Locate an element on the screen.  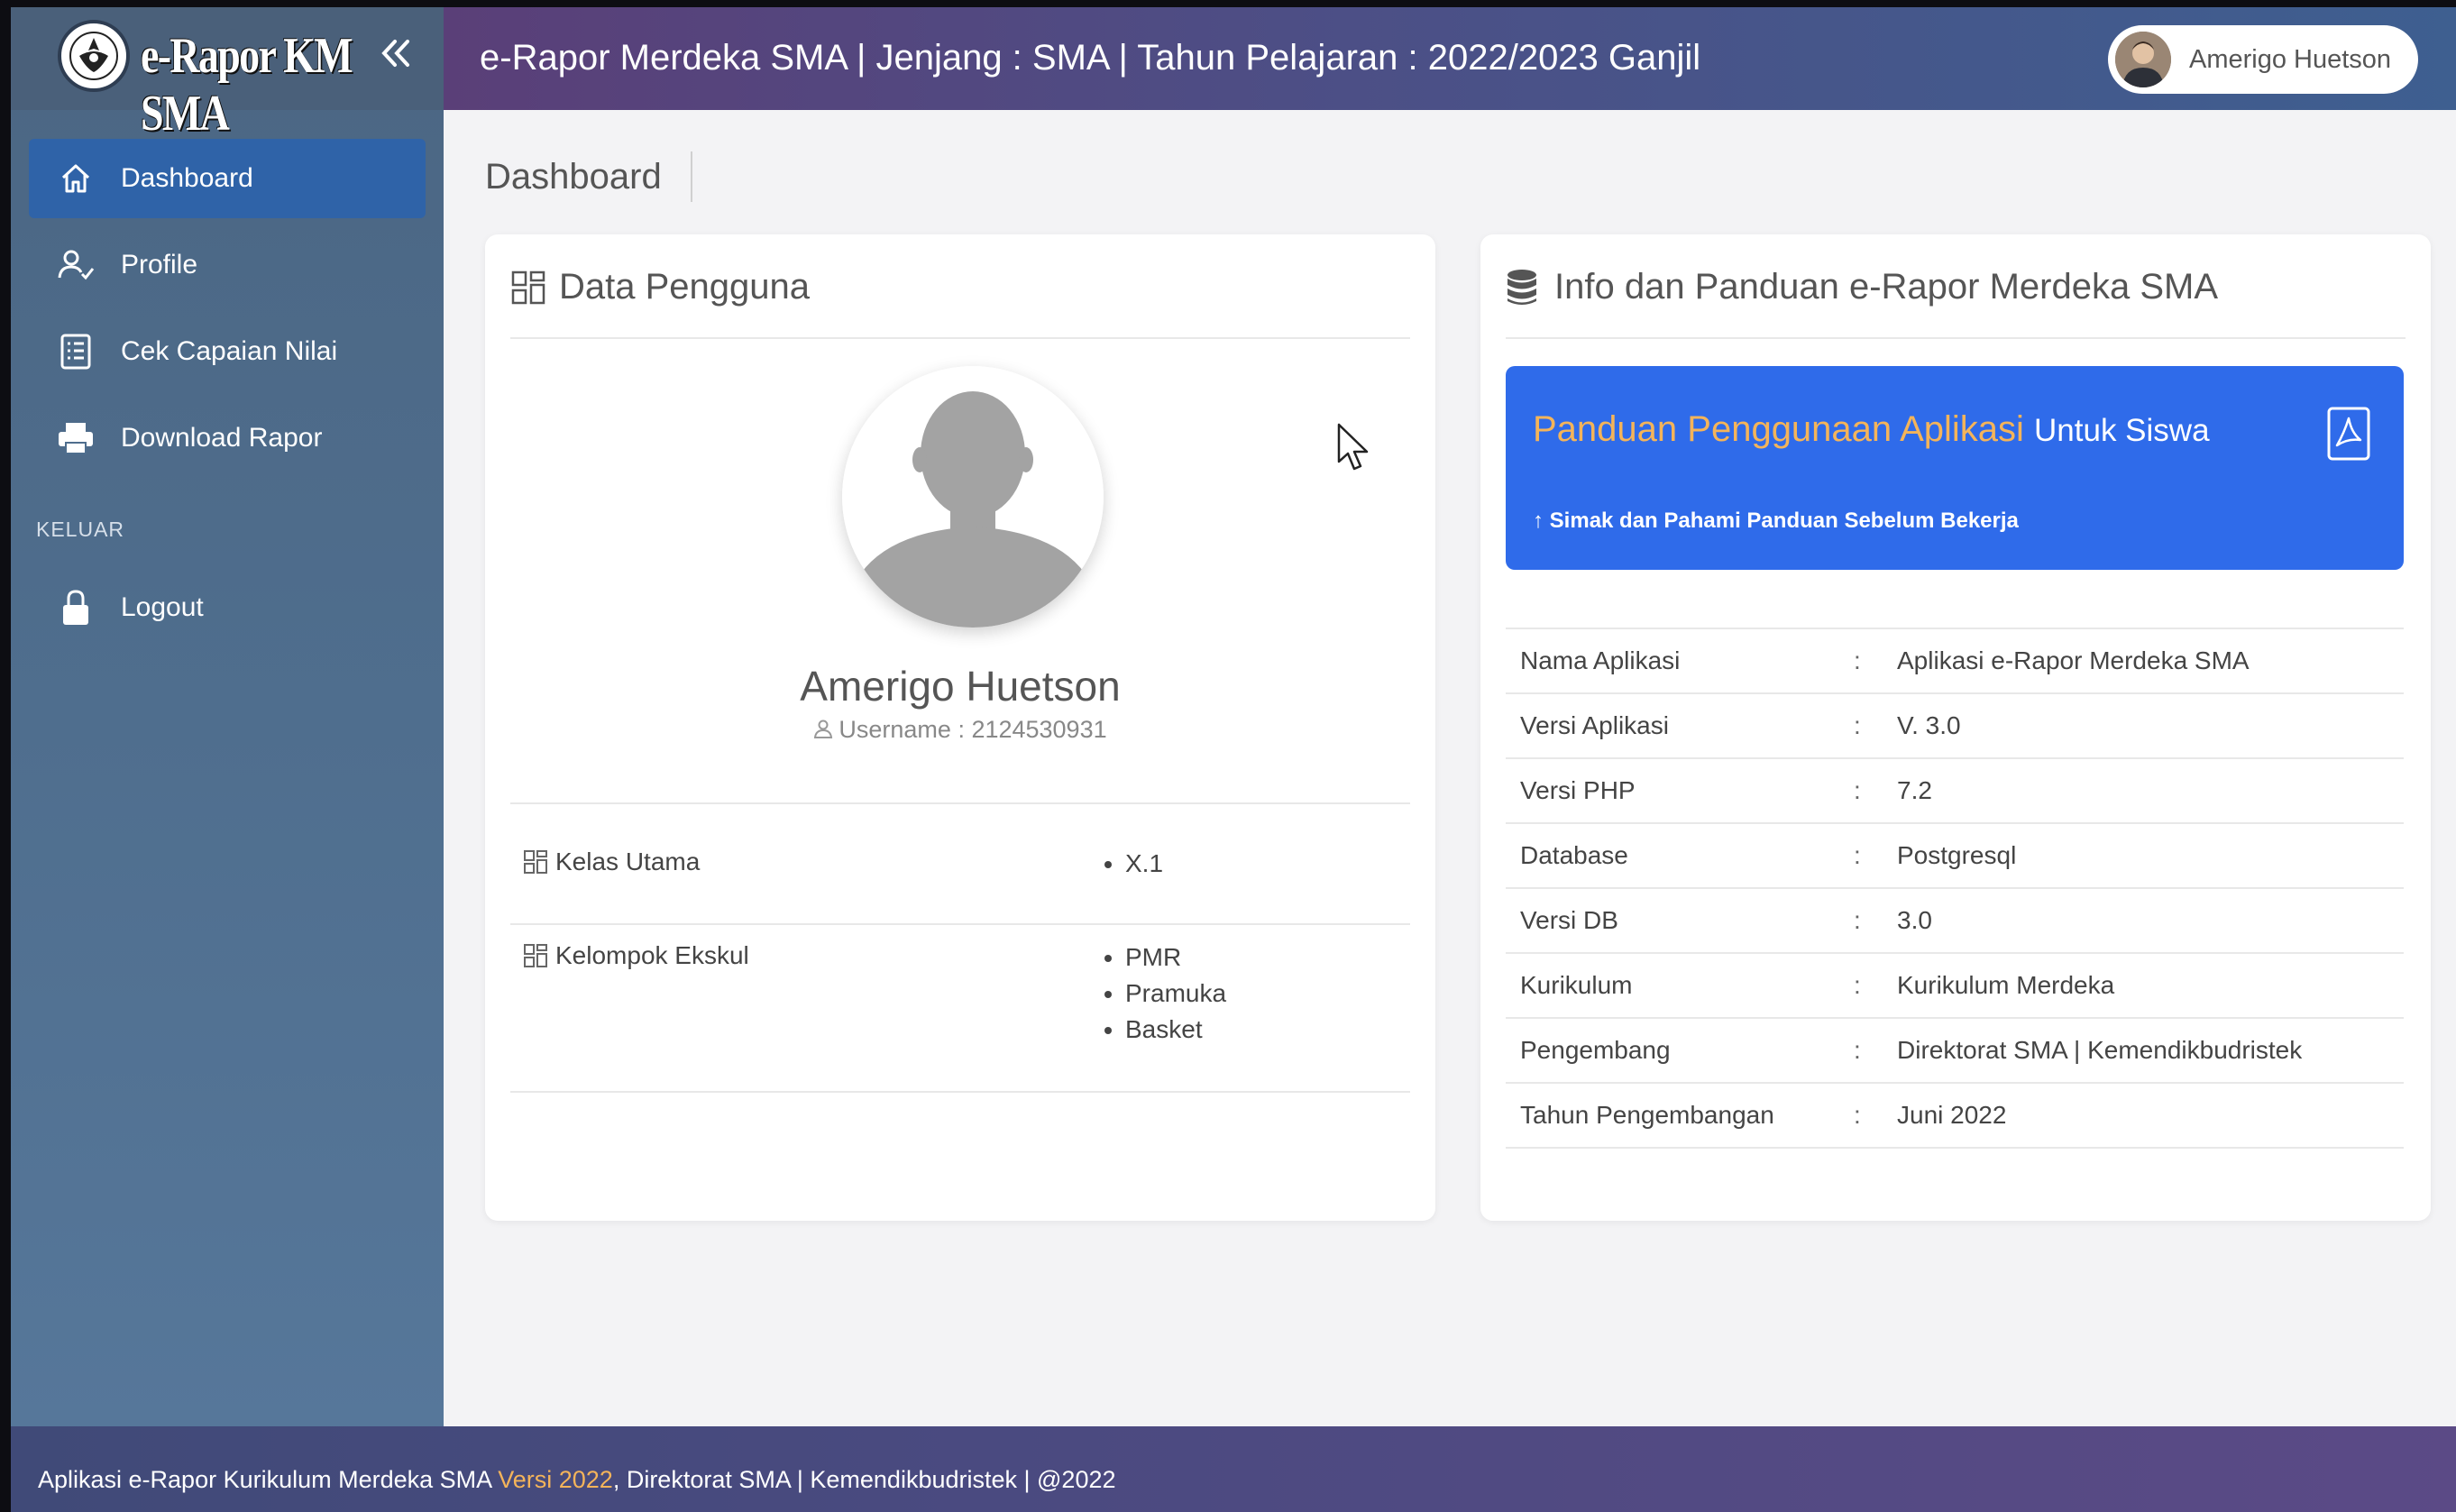
profile-username: Username : 2124530931 is located at coordinates (960, 730).